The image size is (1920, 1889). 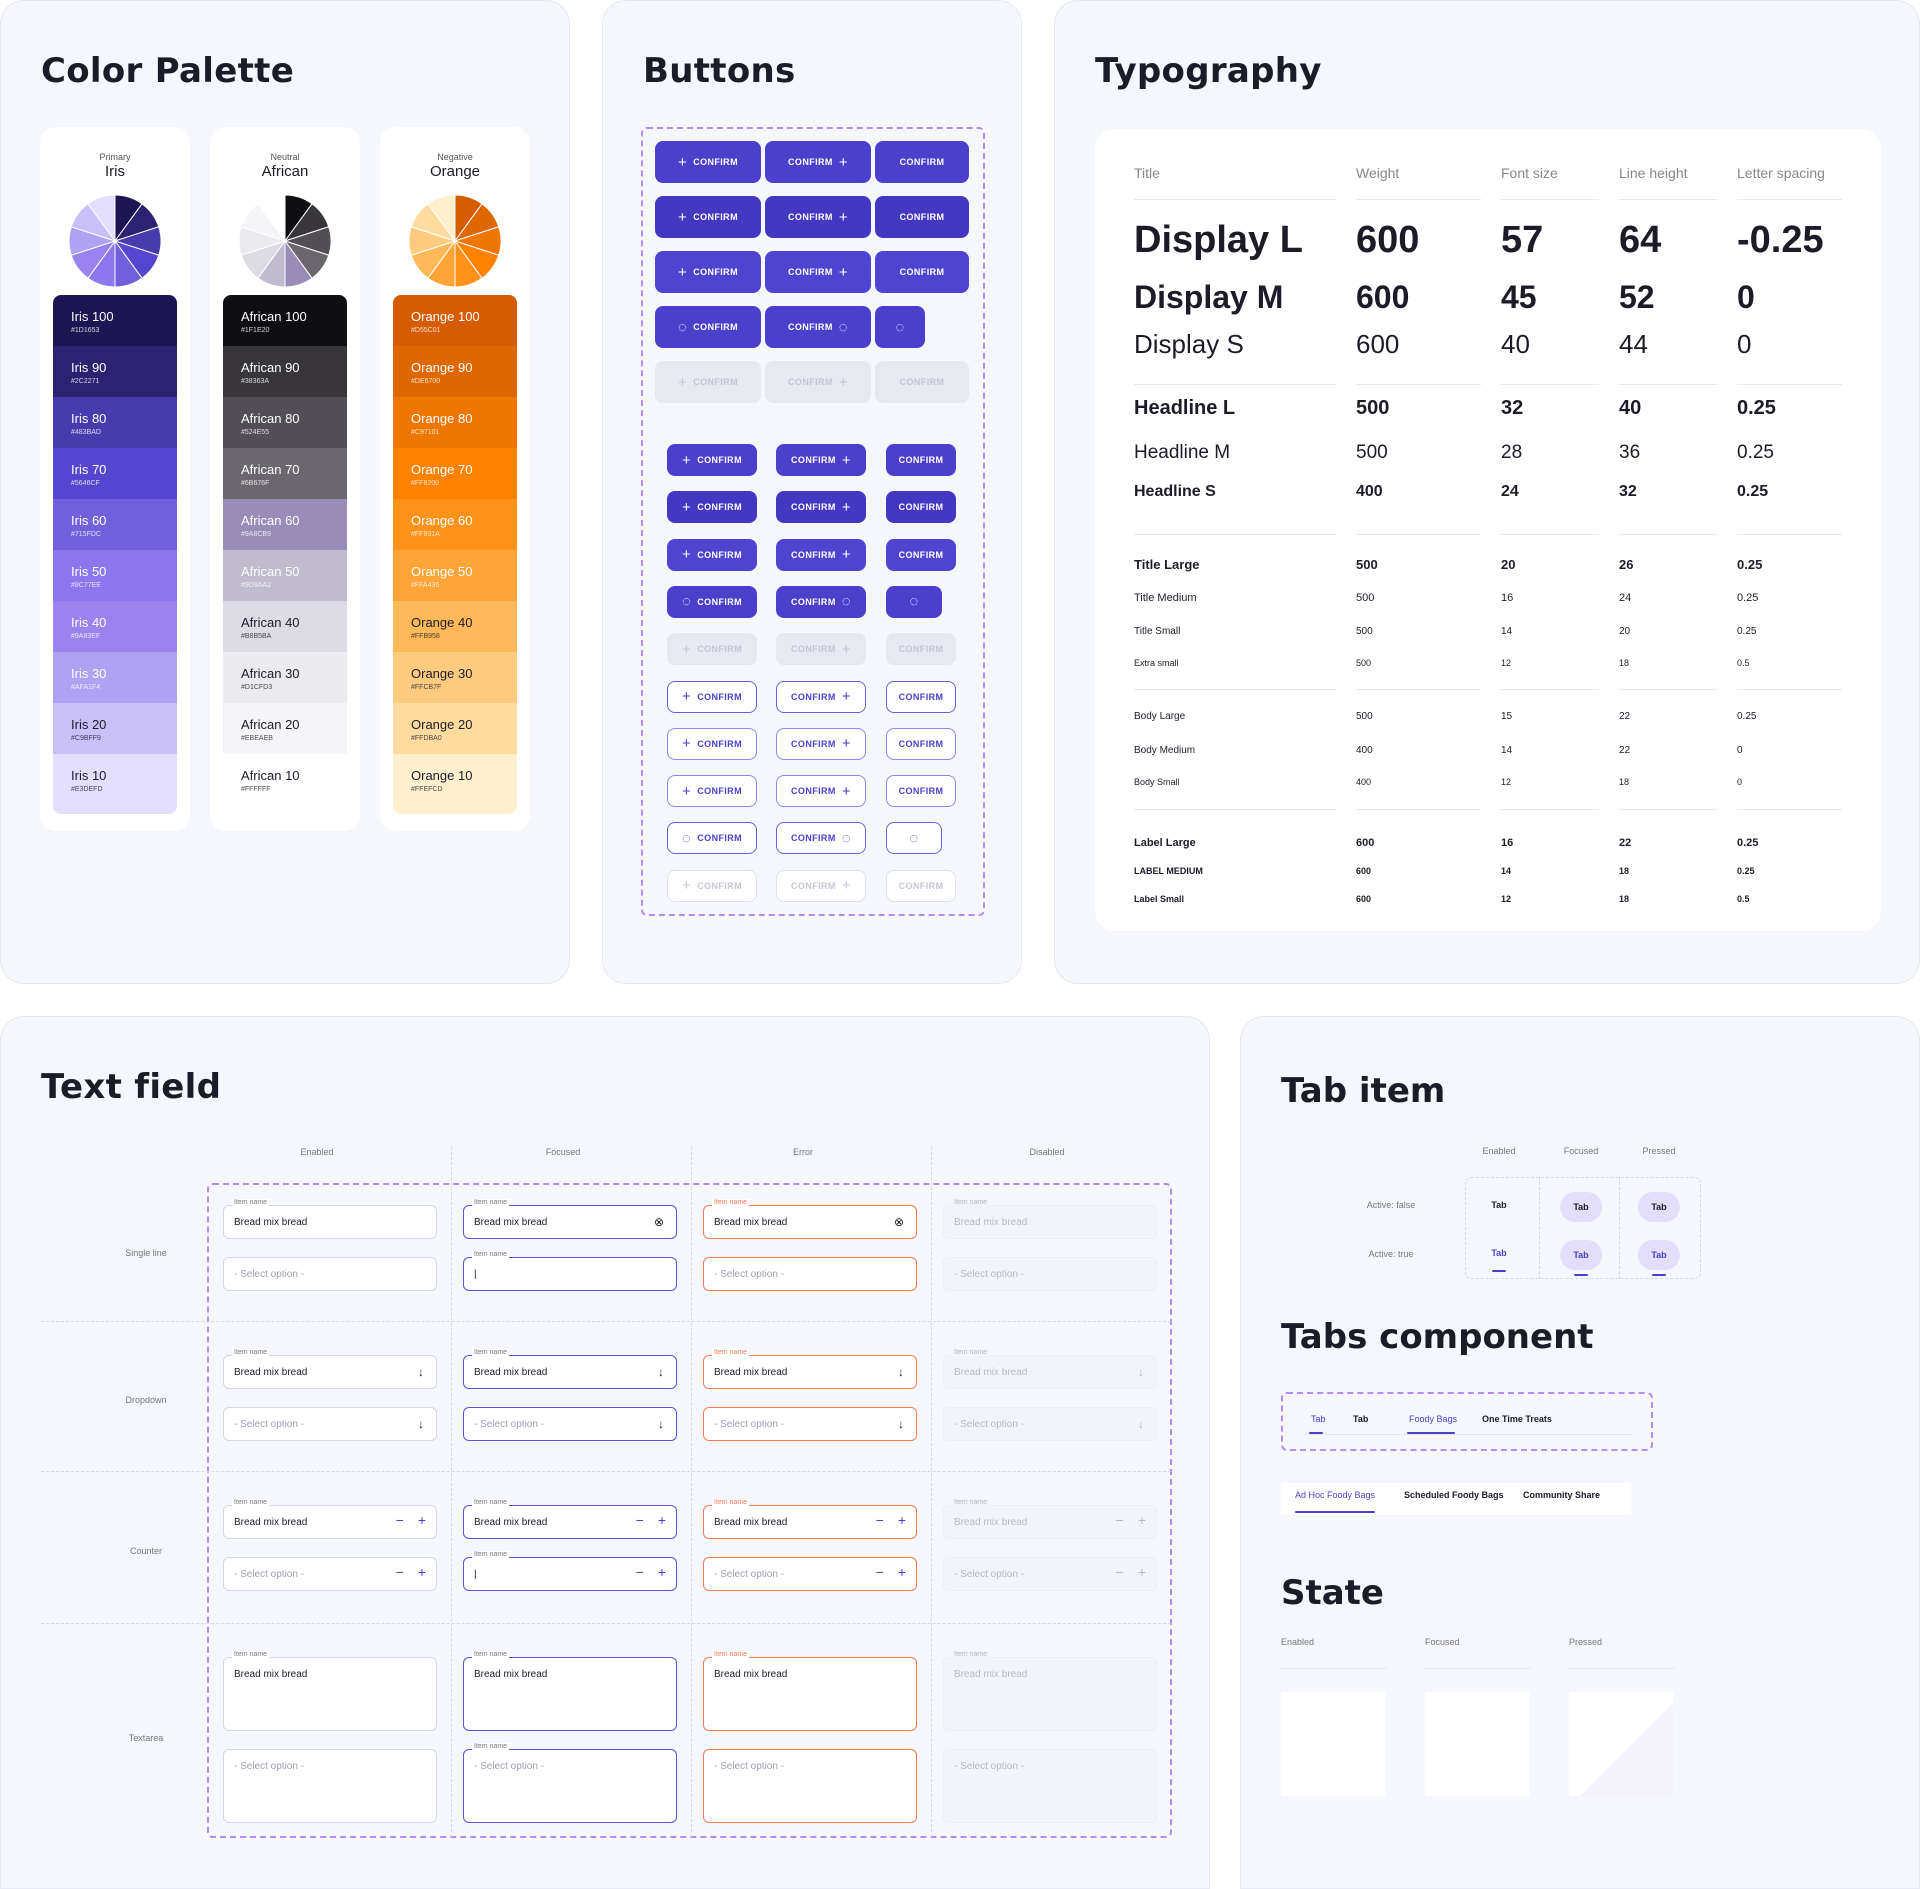 I want to click on color-swatch: African 60 #9A8CB9, so click(x=285, y=525).